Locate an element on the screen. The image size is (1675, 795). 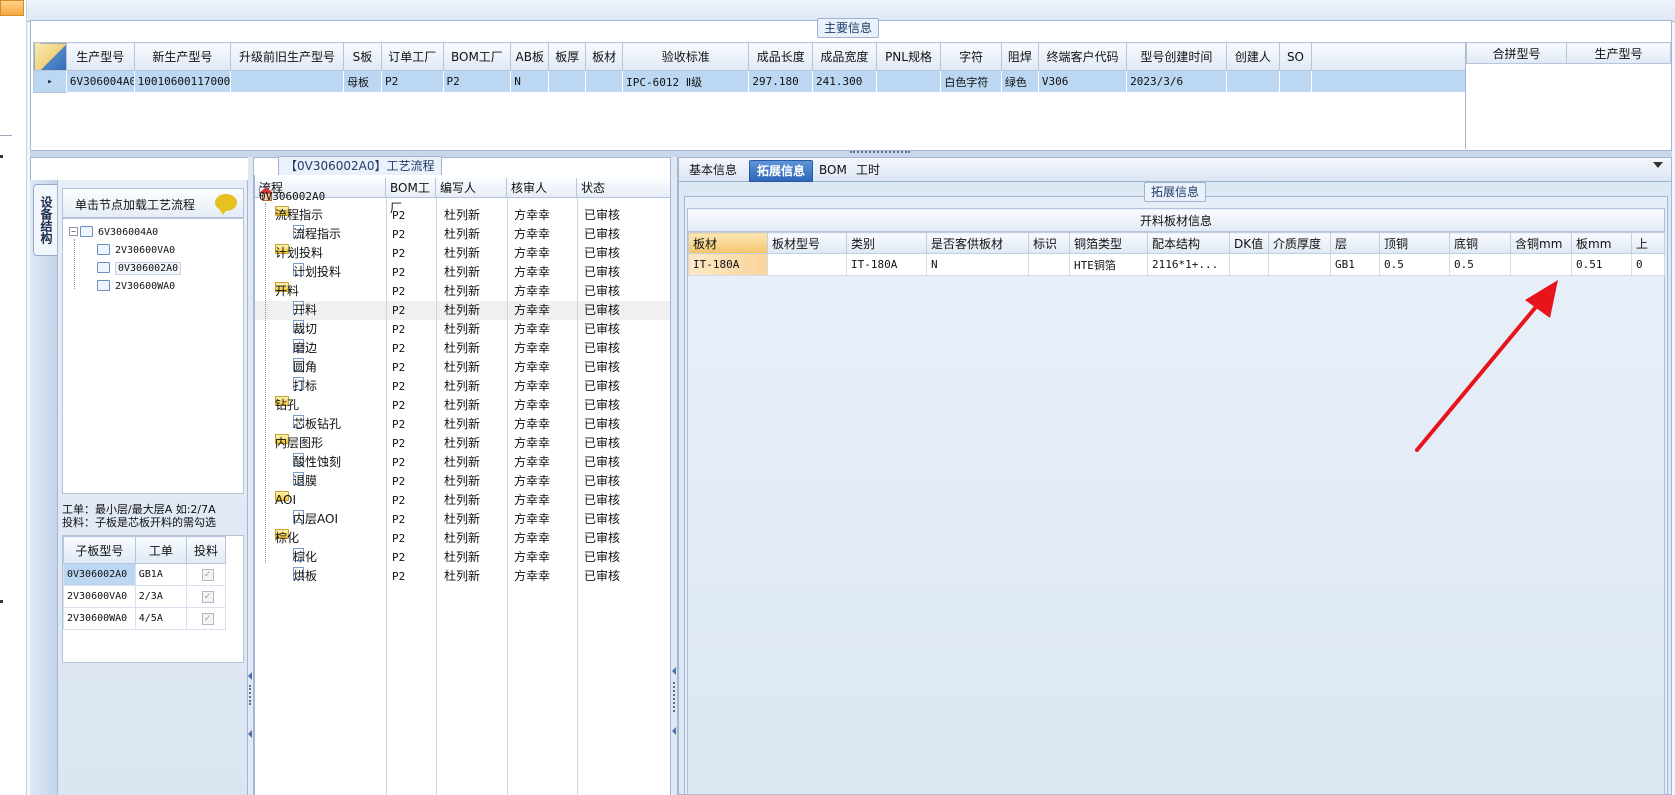
column-header: 上 is located at coordinates (1648, 243).